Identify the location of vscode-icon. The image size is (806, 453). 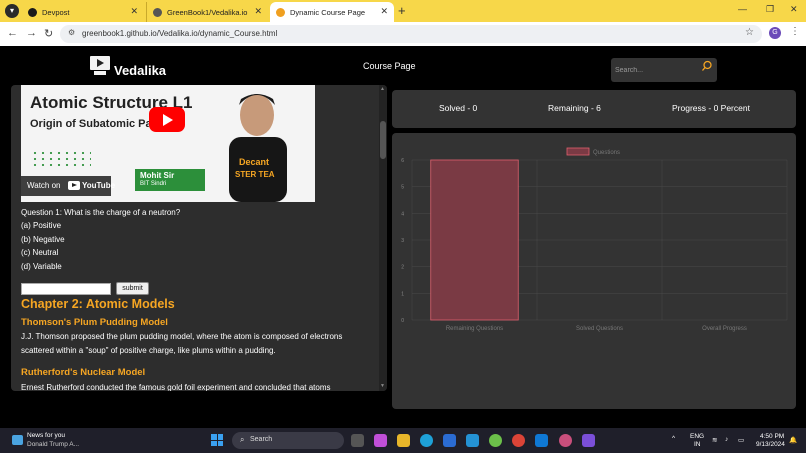
(541, 440).